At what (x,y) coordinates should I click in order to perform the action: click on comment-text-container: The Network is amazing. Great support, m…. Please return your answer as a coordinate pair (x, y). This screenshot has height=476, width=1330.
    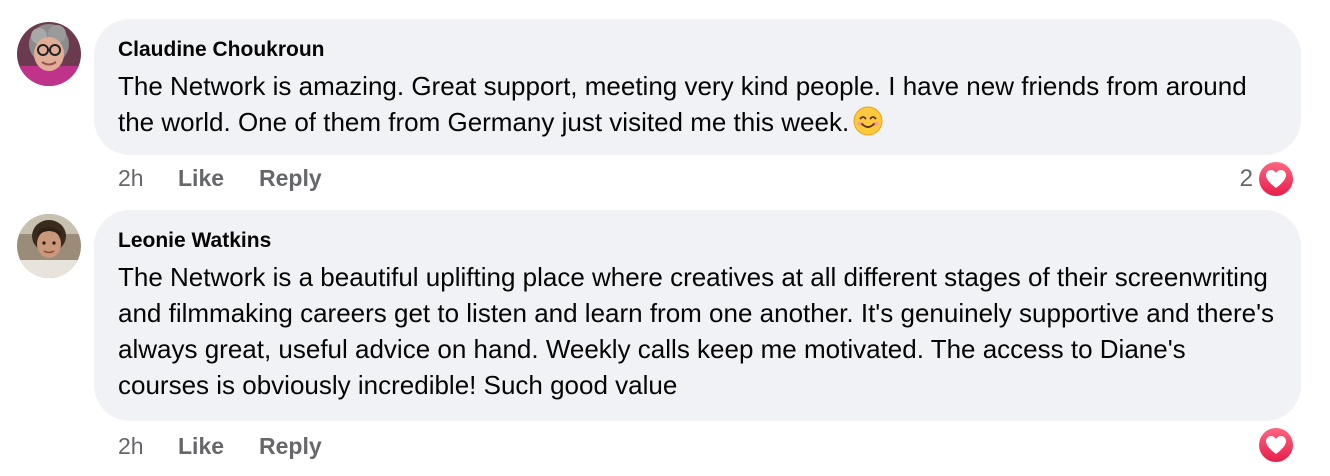
    Looking at the image, I should click on (697, 104).